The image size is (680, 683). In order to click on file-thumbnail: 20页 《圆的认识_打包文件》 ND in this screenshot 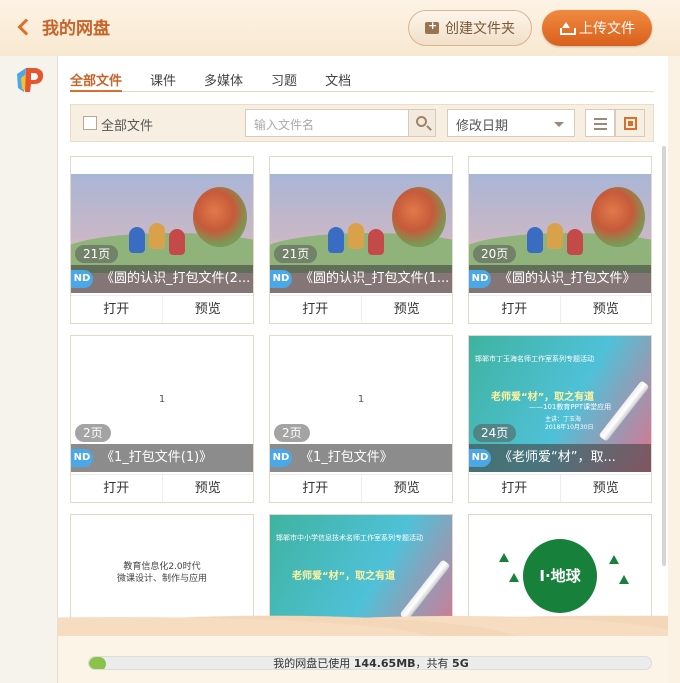, I will do `click(560, 225)`.